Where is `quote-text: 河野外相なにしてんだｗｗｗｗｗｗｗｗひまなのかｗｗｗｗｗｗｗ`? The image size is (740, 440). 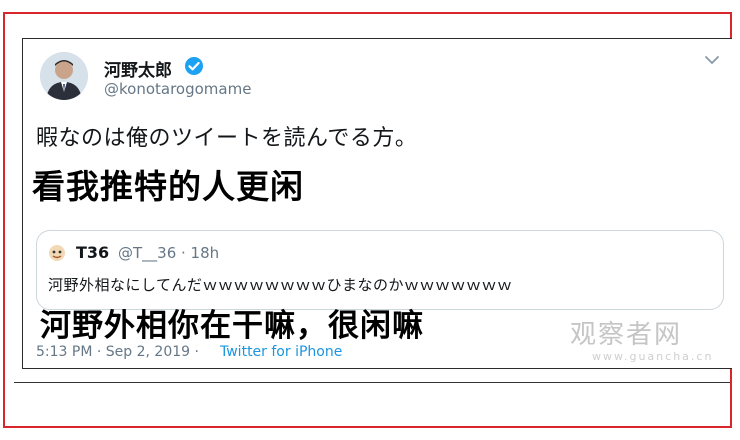 quote-text: 河野外相なにしてんだｗｗｗｗｗｗｗｗひまなのかｗｗｗｗｗｗｗ is located at coordinates (280, 285).